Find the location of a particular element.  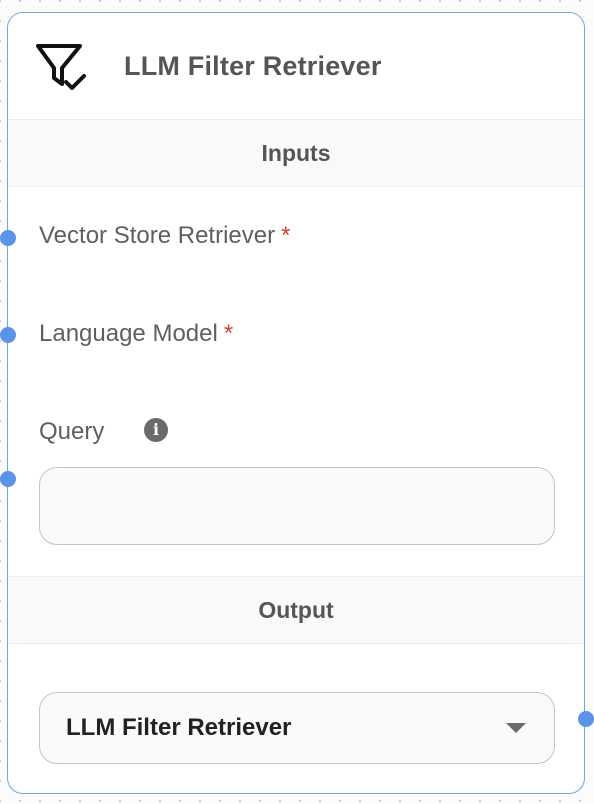

input-label: Vector Store Retriever is located at coordinates (157, 235).